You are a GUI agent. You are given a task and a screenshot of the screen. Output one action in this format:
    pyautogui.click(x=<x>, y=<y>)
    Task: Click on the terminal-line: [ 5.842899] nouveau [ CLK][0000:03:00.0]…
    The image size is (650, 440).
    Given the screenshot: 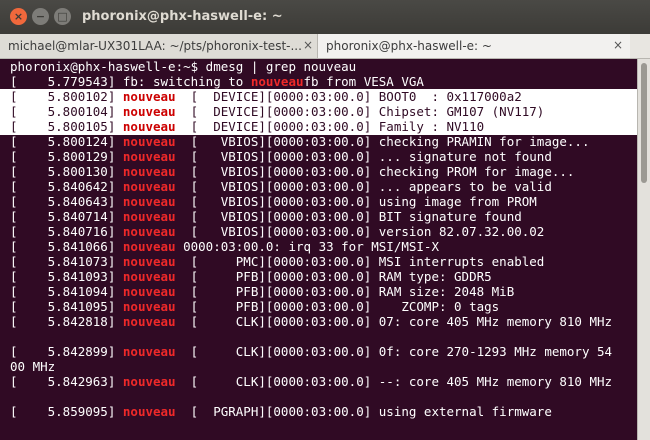 What is the action you would take?
    pyautogui.click(x=311, y=351)
    